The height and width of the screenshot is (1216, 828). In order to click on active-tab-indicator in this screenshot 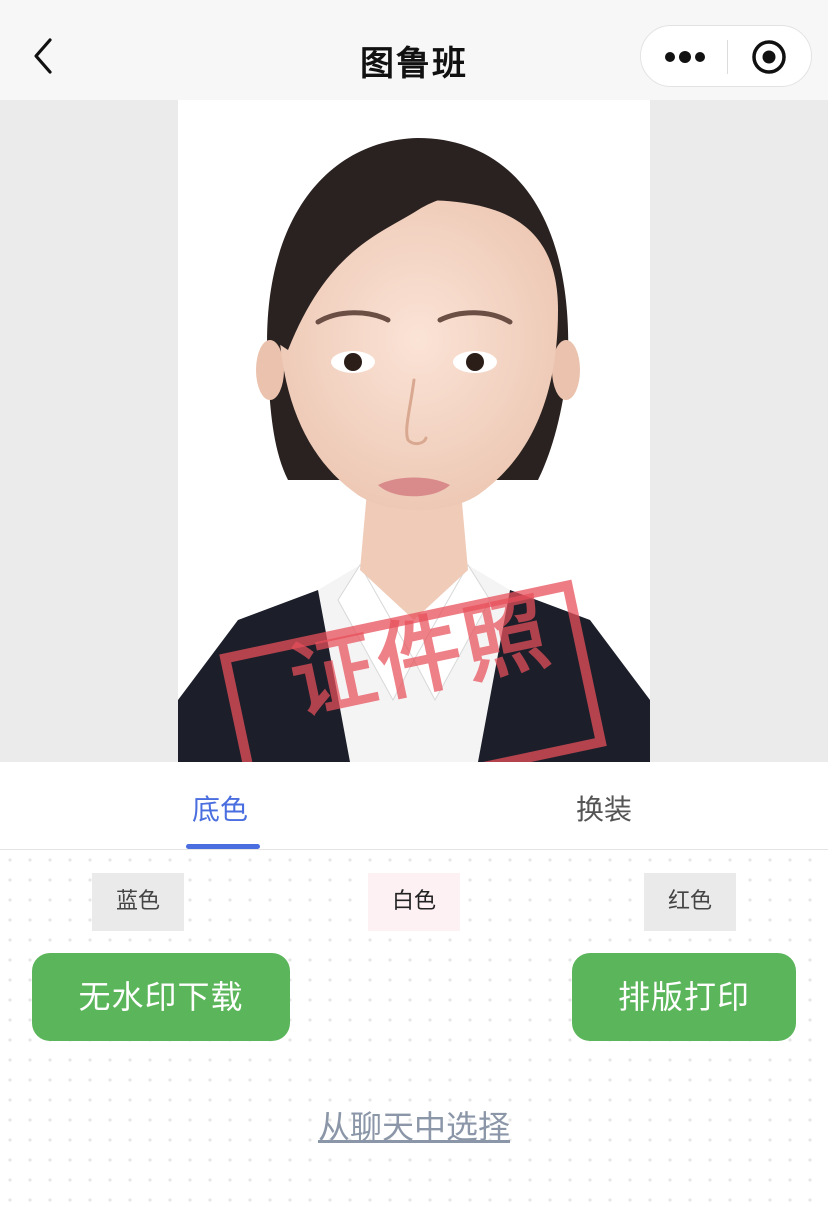, I will do `click(223, 846)`.